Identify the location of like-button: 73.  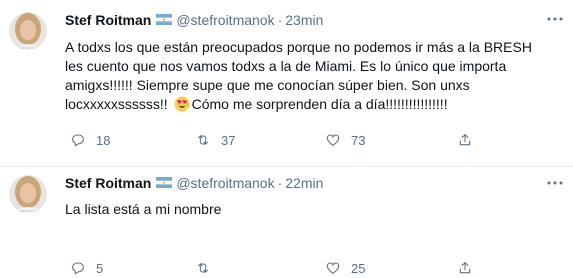
(345, 140).